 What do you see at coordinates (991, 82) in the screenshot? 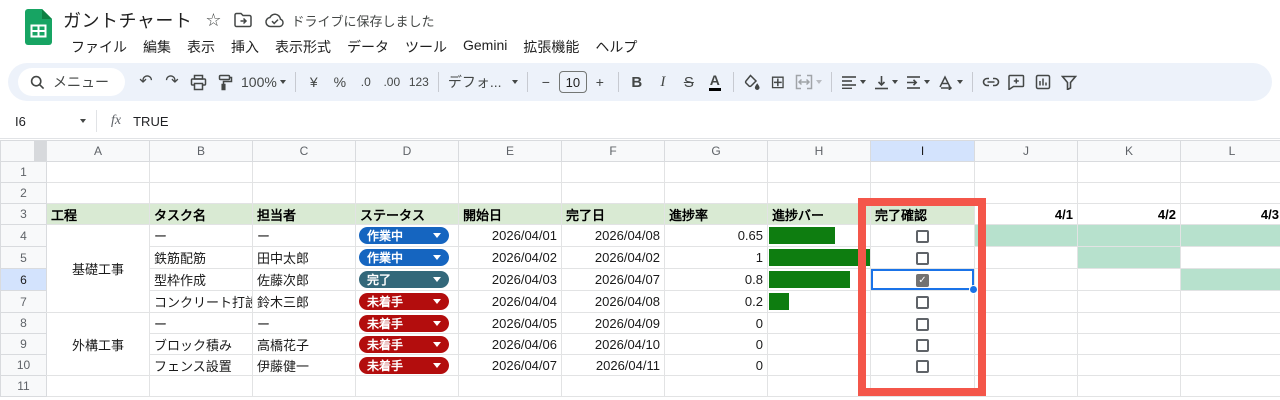
I see `insert-link-icon` at bounding box center [991, 82].